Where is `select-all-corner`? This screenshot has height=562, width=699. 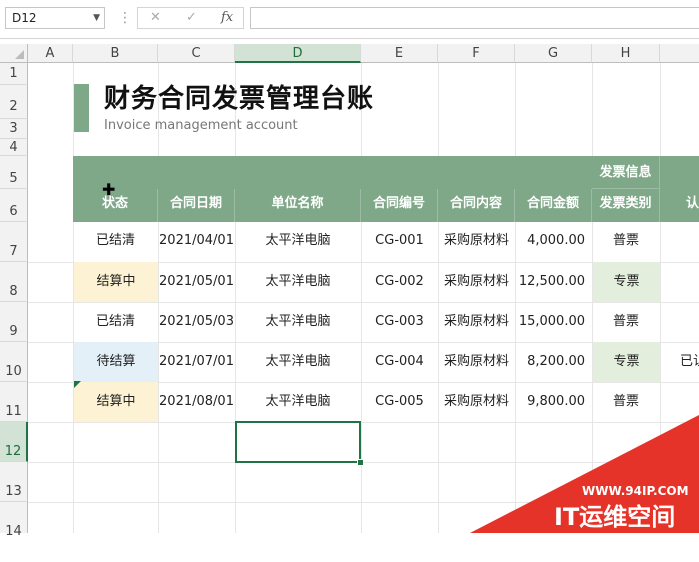 select-all-corner is located at coordinates (14, 53).